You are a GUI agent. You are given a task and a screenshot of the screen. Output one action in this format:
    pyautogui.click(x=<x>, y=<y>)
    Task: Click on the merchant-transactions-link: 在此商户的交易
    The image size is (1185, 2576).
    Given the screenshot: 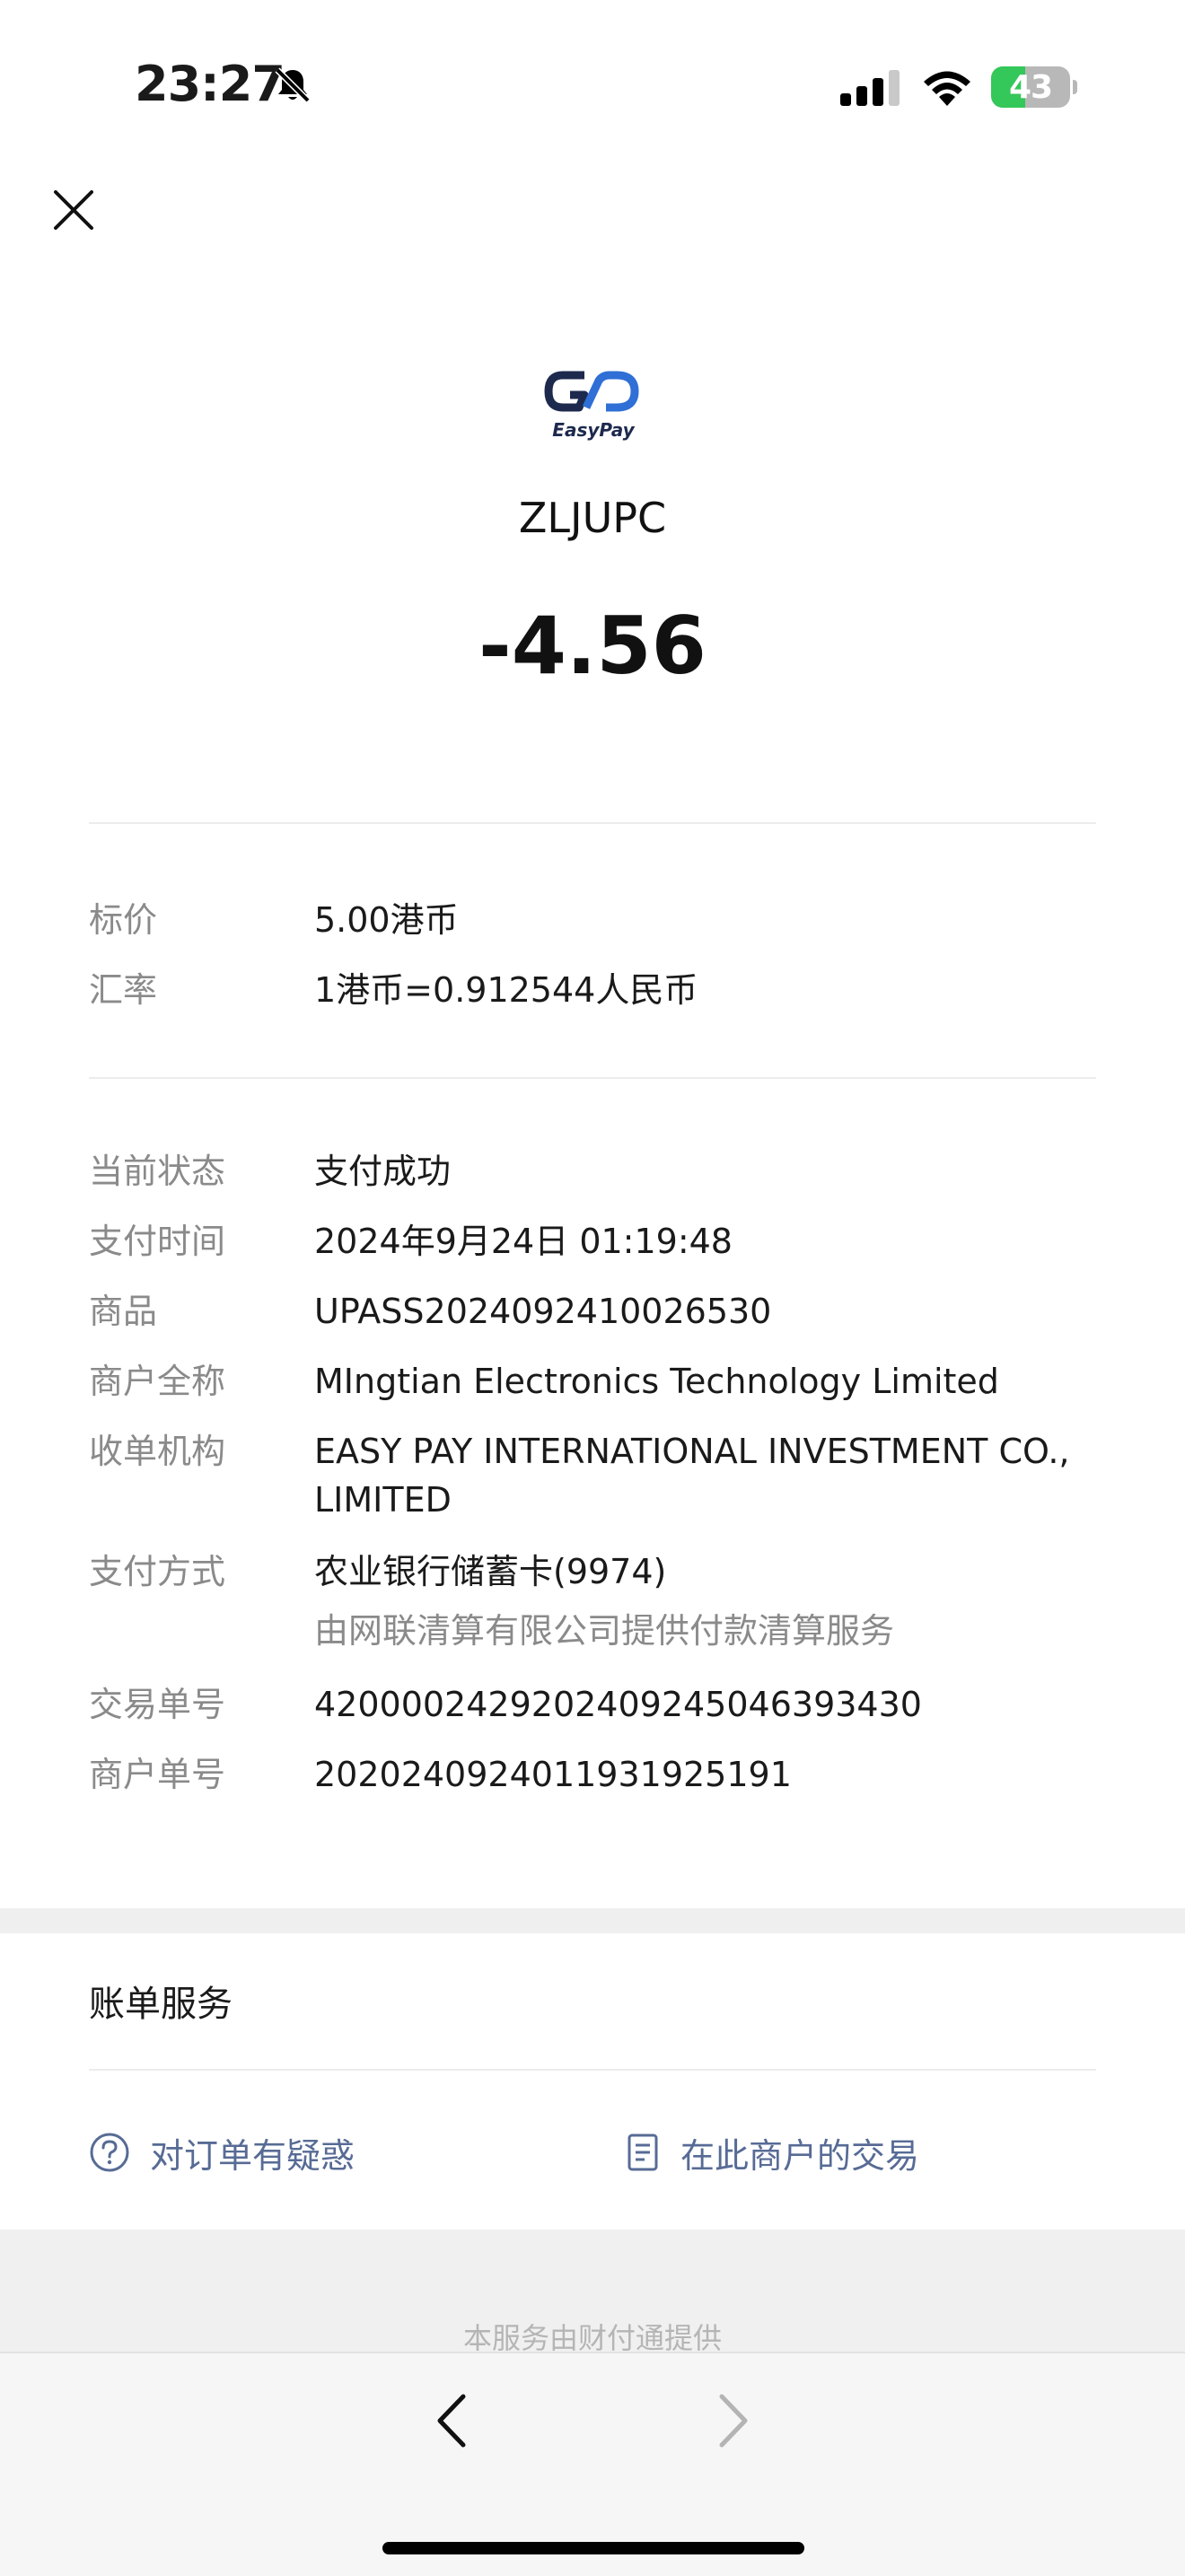 What is the action you would take?
    pyautogui.click(x=772, y=2152)
    